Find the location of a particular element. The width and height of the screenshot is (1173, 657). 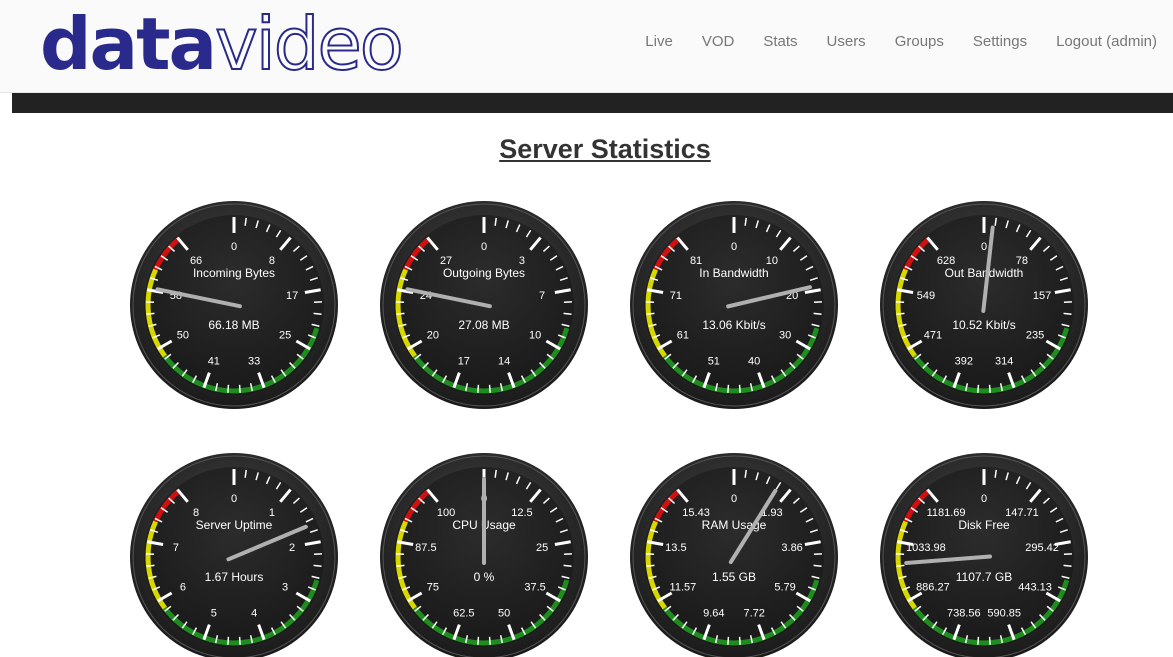

gauge-scale-label: 15.43 is located at coordinates (696, 513).